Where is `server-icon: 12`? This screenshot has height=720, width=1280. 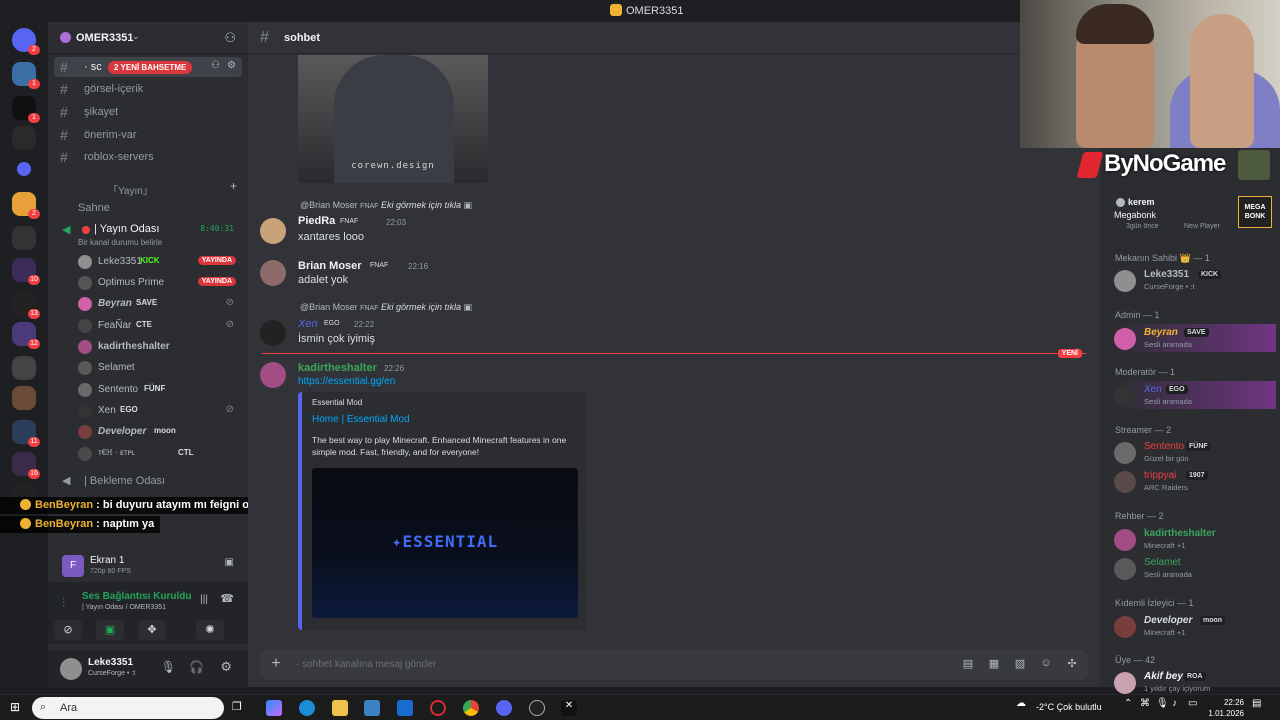
server-icon: 12 is located at coordinates (26, 335).